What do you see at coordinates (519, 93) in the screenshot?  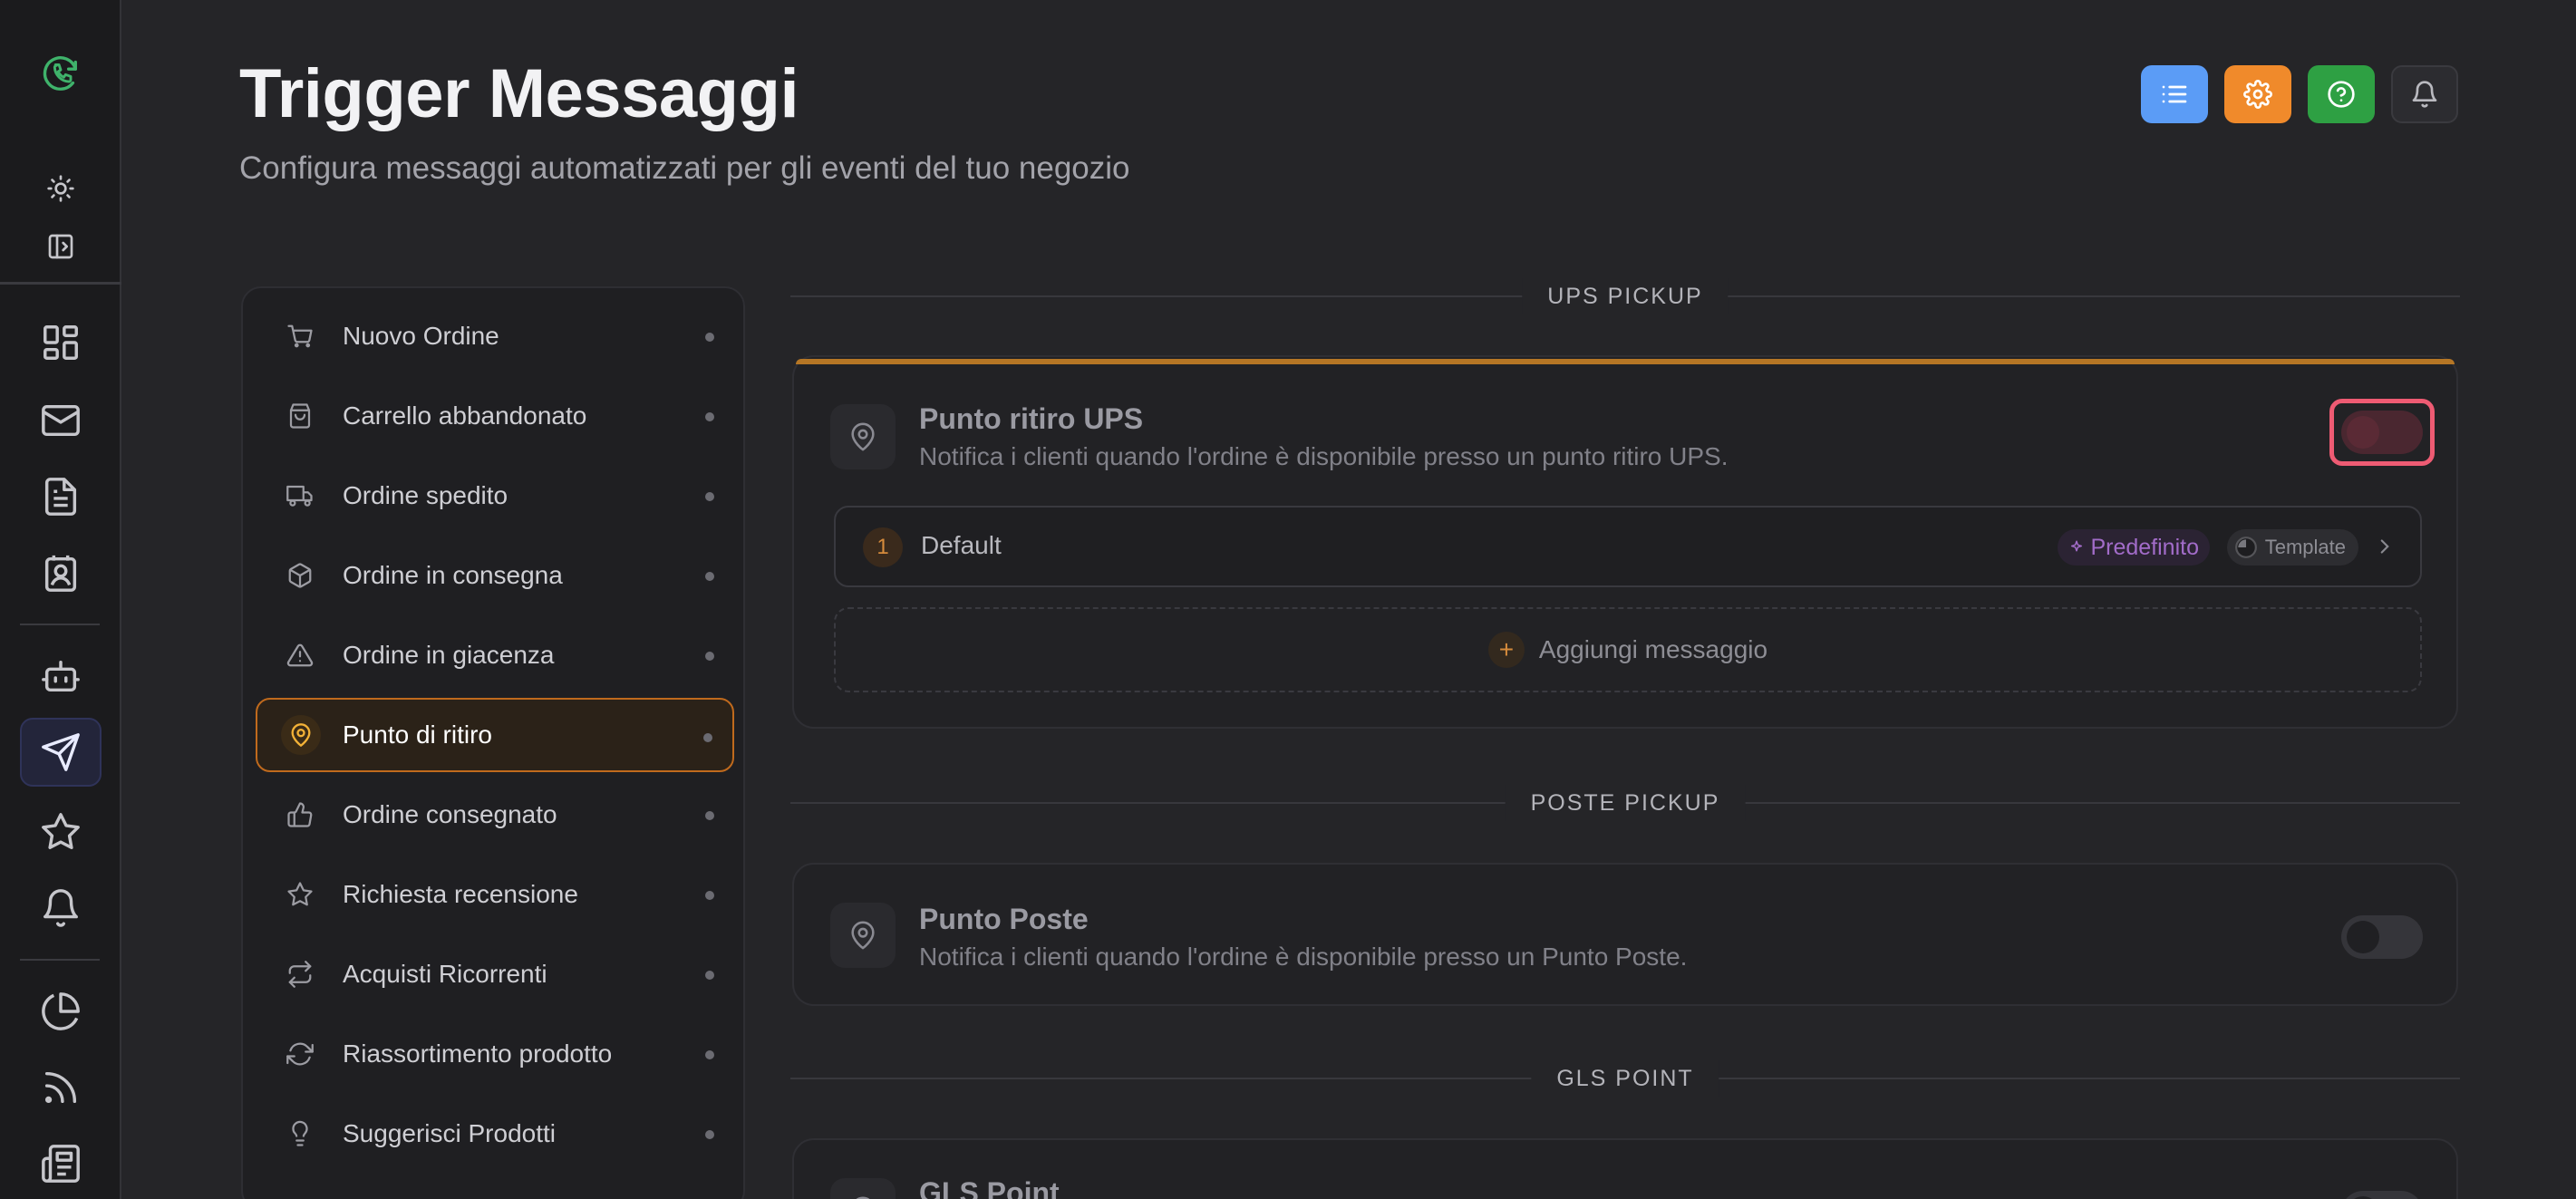 I see `page-title: Trigger Messaggi` at bounding box center [519, 93].